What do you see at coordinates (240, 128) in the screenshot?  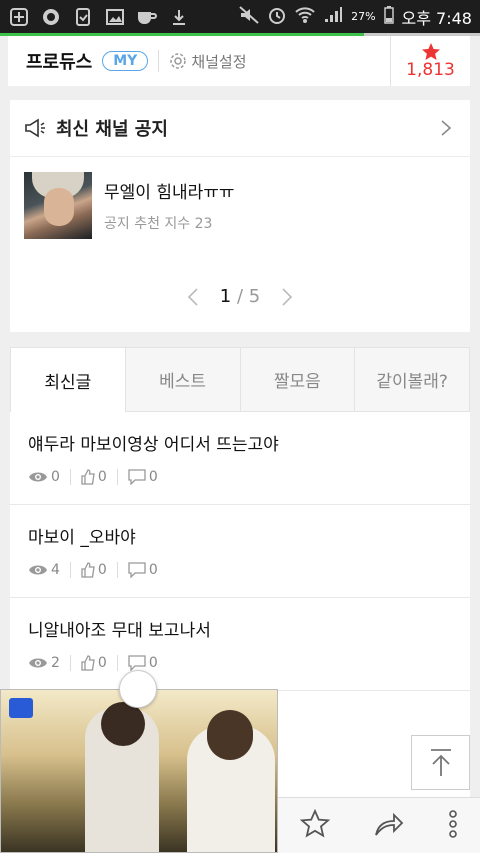 I see `notice-header: 최신 채널 공지` at bounding box center [240, 128].